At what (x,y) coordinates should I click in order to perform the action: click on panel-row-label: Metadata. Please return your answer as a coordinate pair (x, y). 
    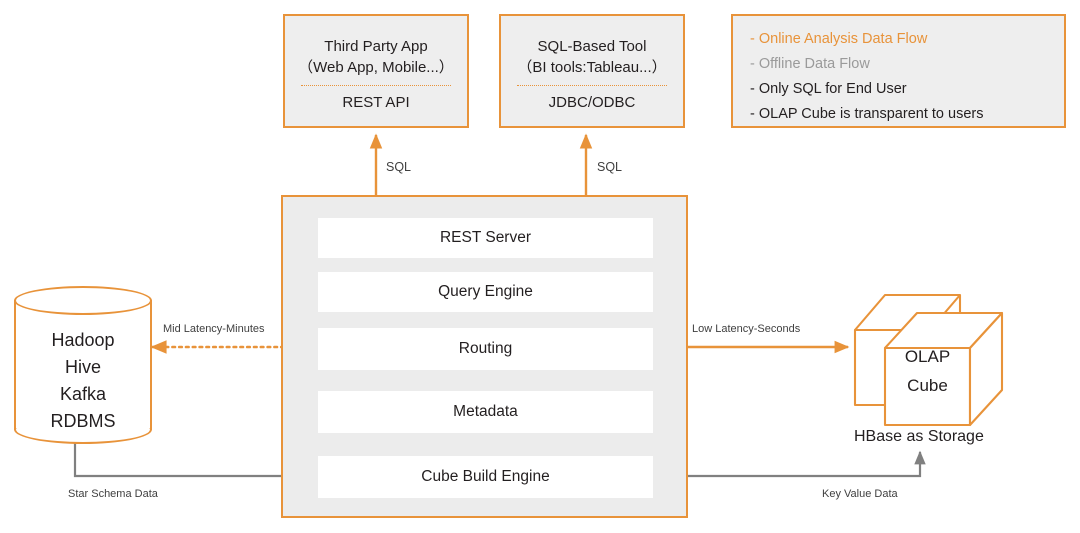
    Looking at the image, I should click on (485, 411).